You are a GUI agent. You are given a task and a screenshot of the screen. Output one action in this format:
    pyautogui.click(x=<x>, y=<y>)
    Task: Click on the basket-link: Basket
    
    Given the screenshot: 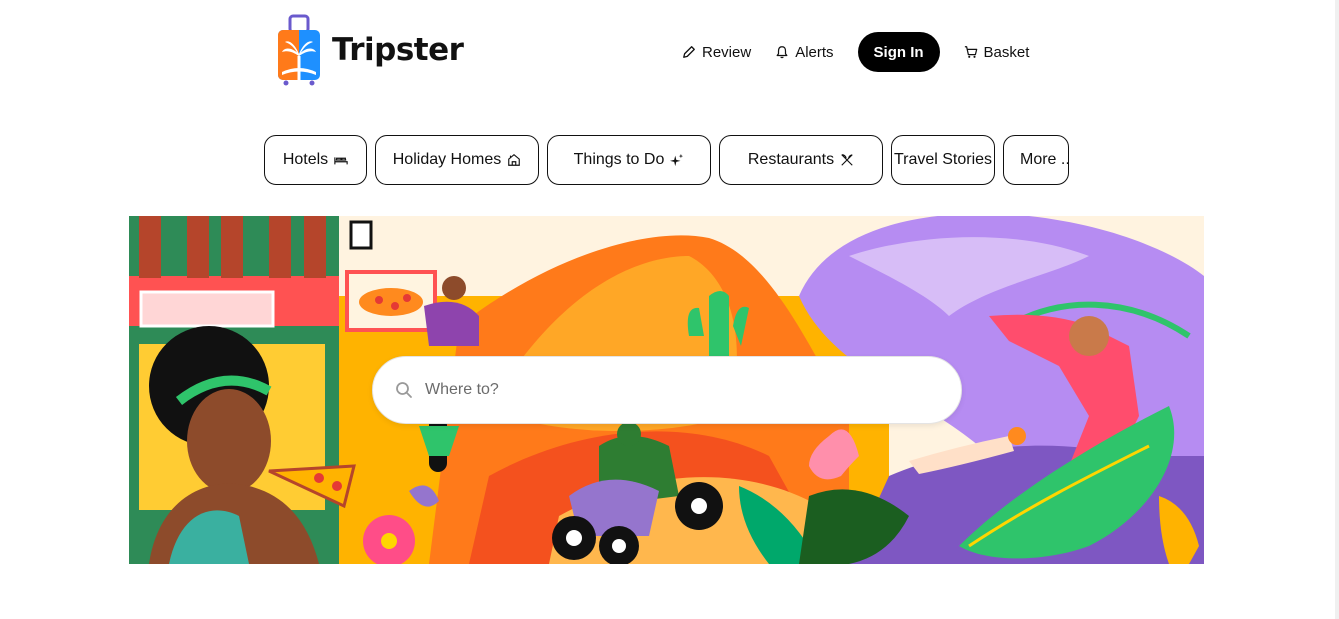 What is the action you would take?
    pyautogui.click(x=997, y=52)
    